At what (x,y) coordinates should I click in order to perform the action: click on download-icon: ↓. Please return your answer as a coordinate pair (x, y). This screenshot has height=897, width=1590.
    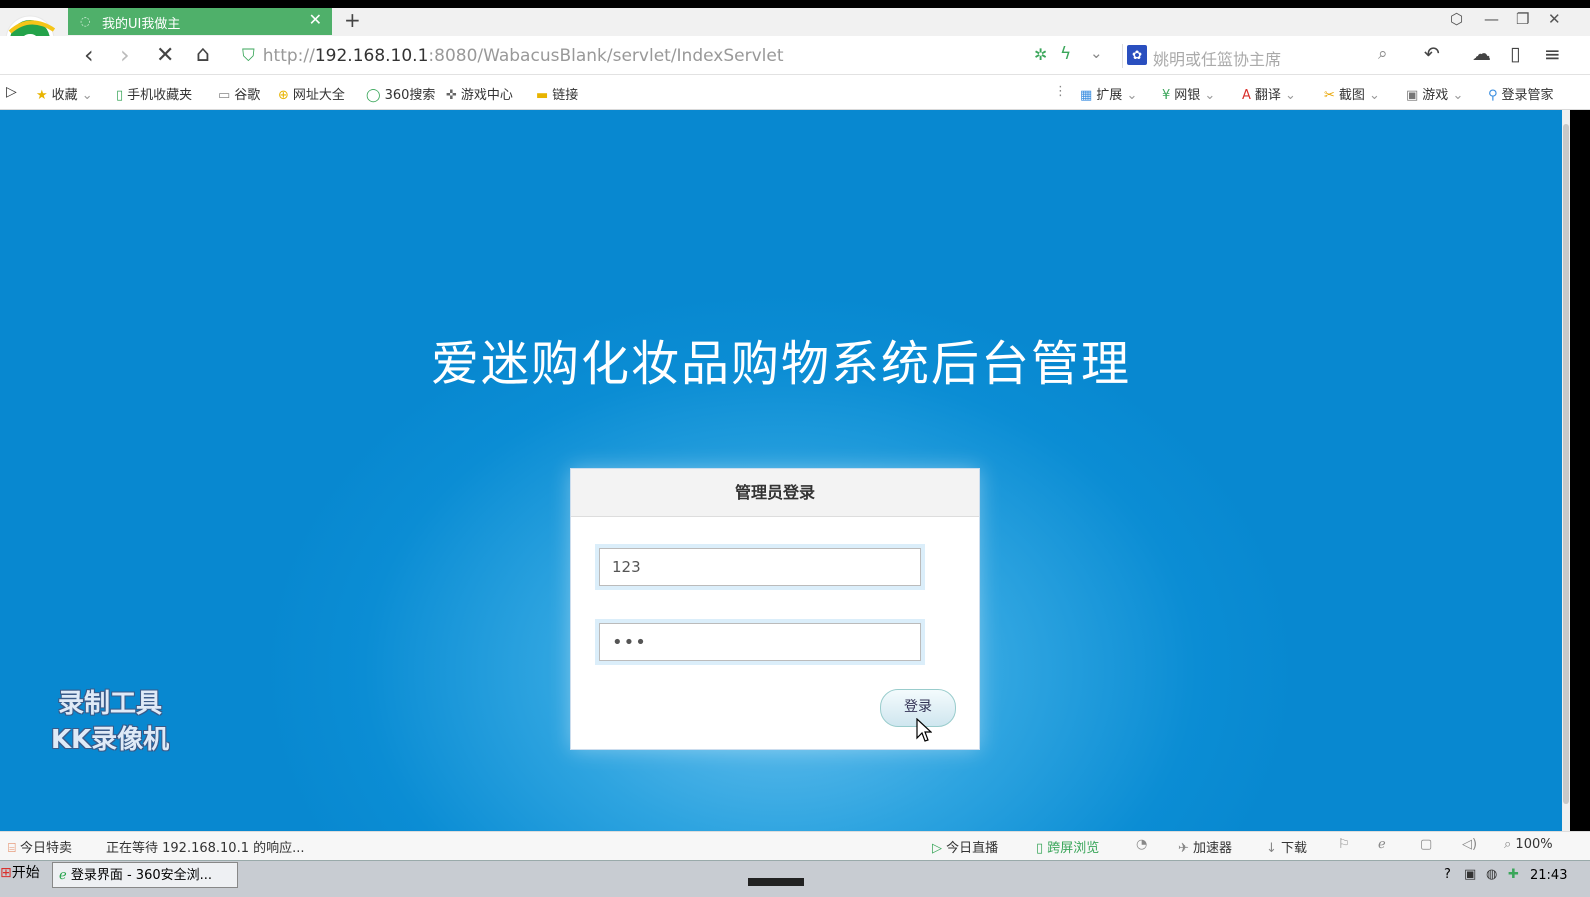
    Looking at the image, I should click on (1271, 848).